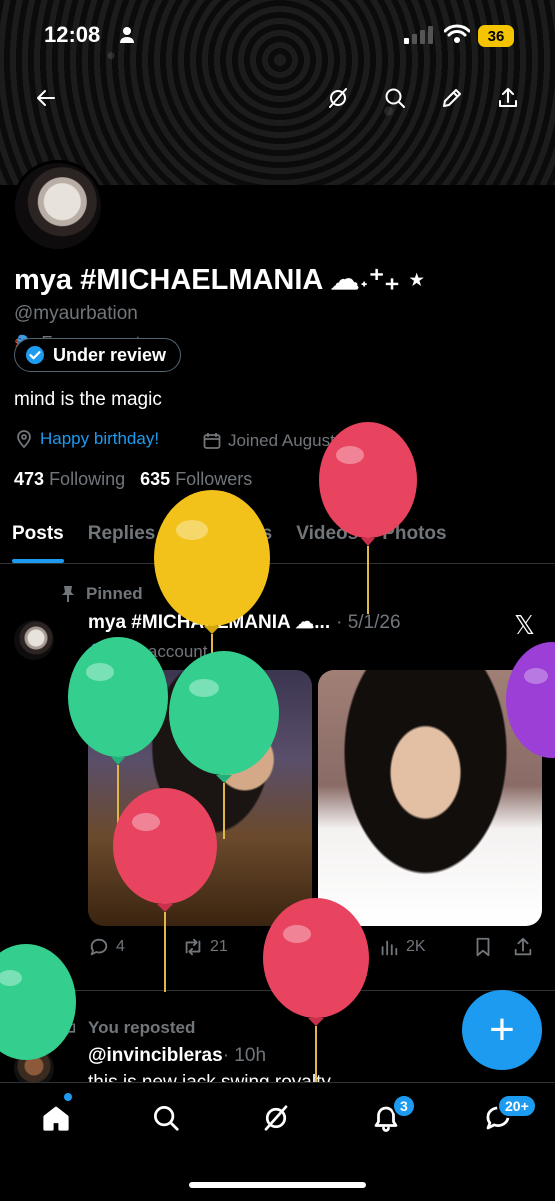 This screenshot has height=1201, width=555. I want to click on nav-home, so click(56, 1118).